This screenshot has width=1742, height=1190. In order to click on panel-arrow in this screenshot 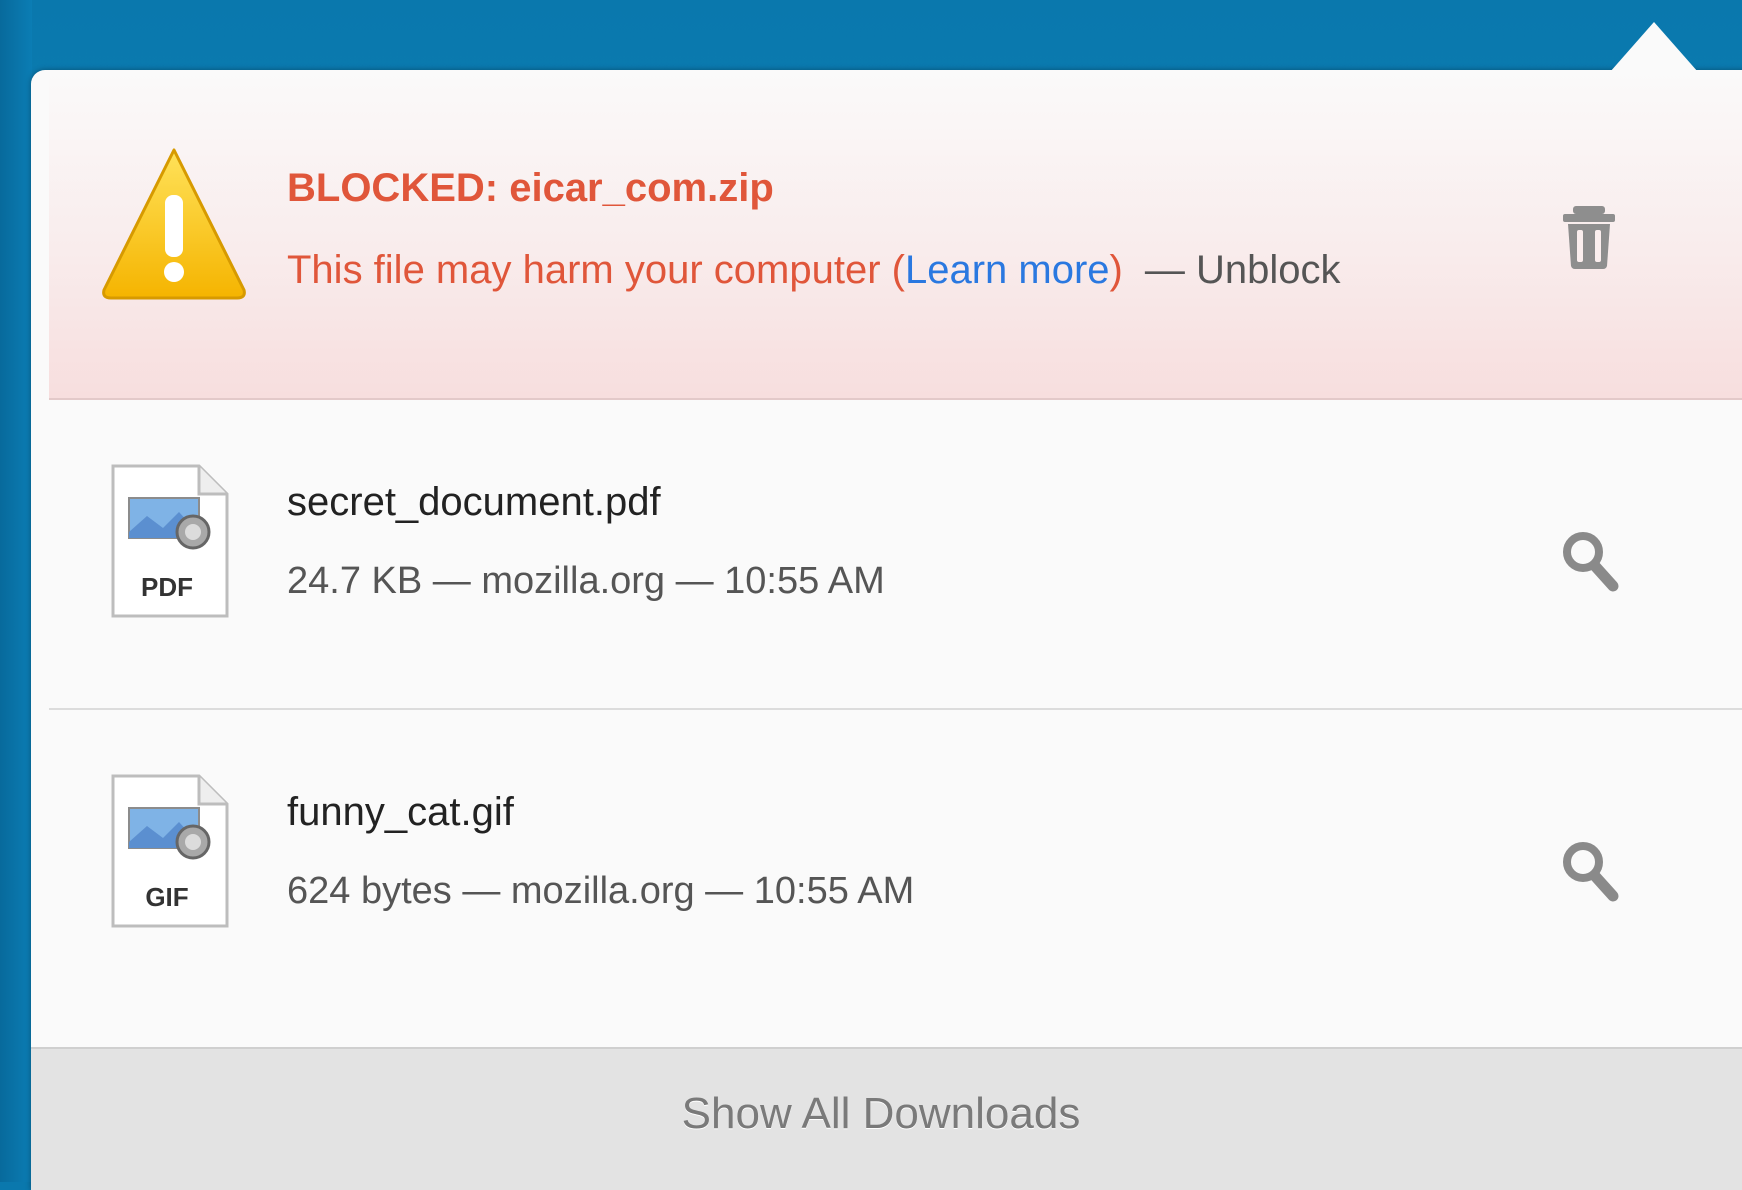, I will do `click(1654, 47)`.